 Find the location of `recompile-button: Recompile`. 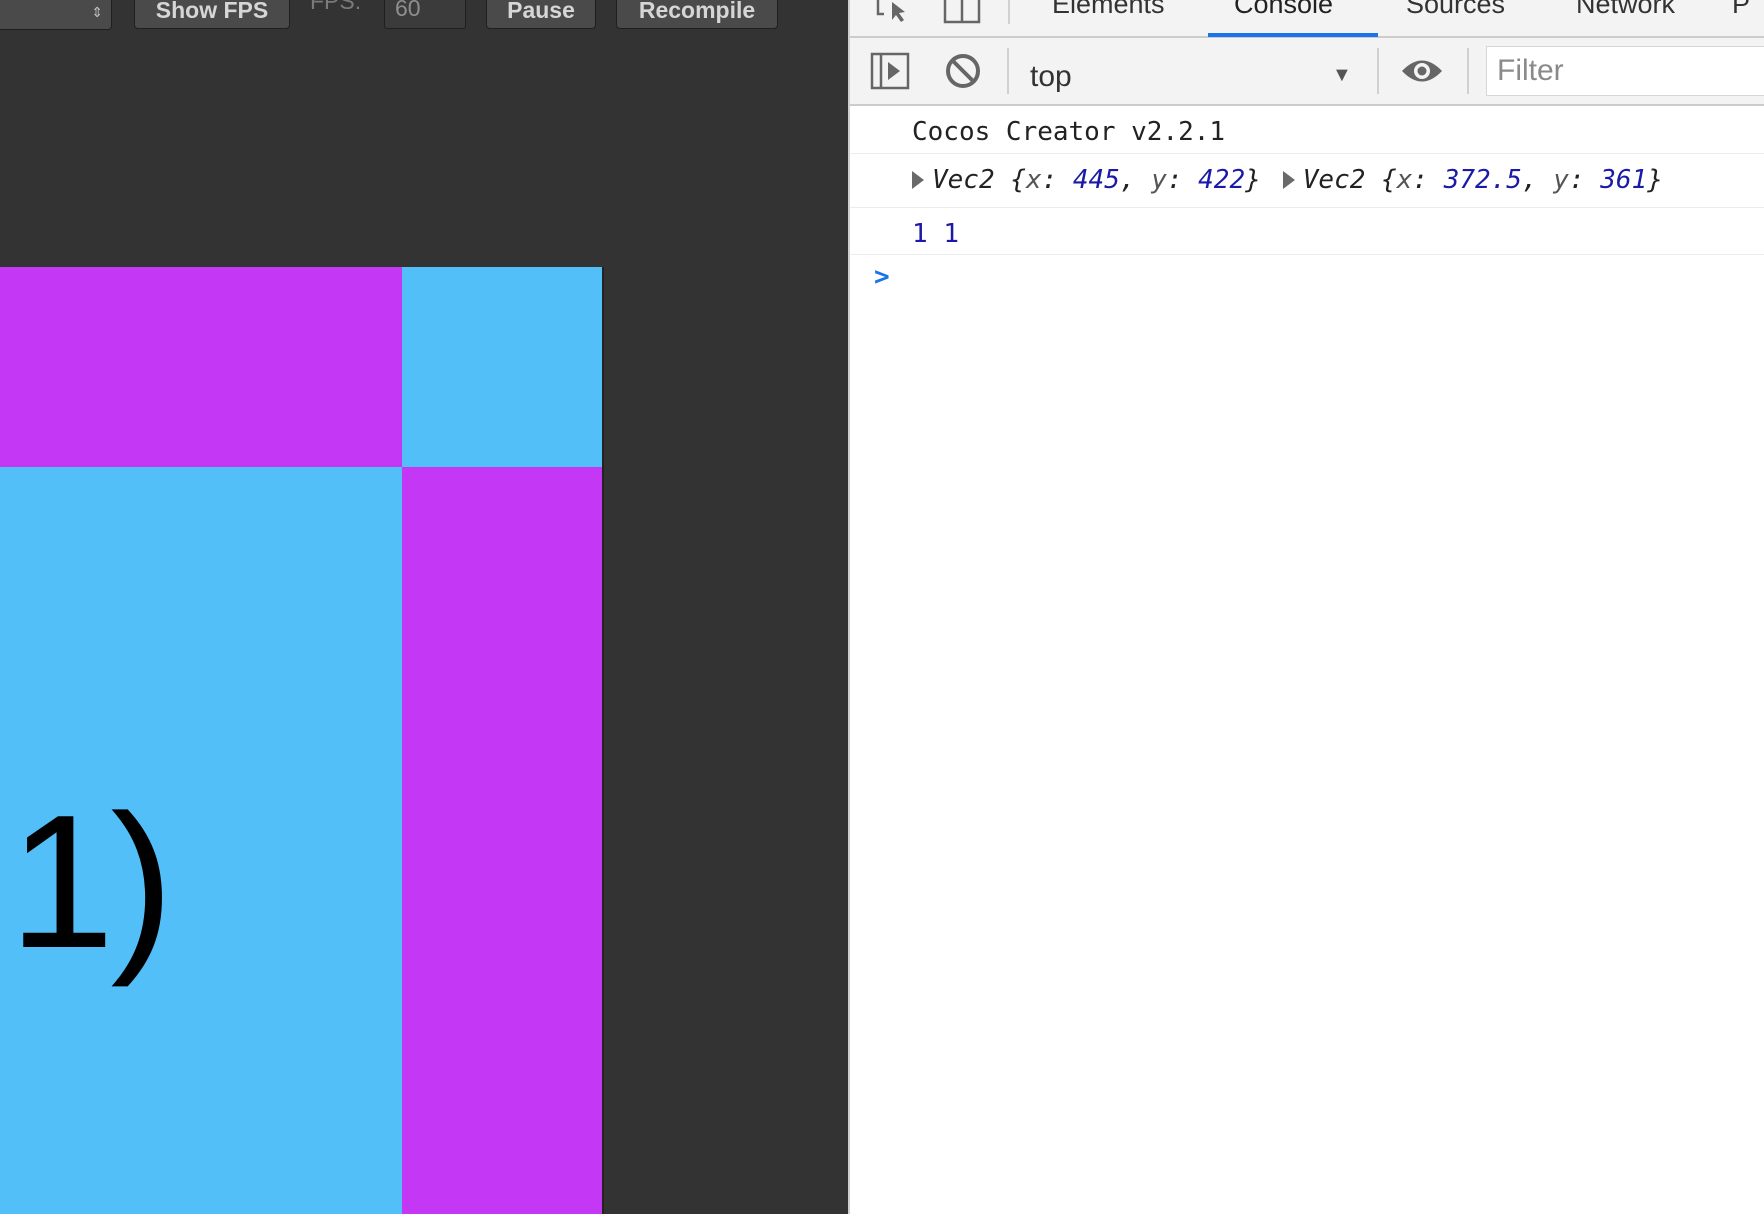

recompile-button: Recompile is located at coordinates (697, 14).